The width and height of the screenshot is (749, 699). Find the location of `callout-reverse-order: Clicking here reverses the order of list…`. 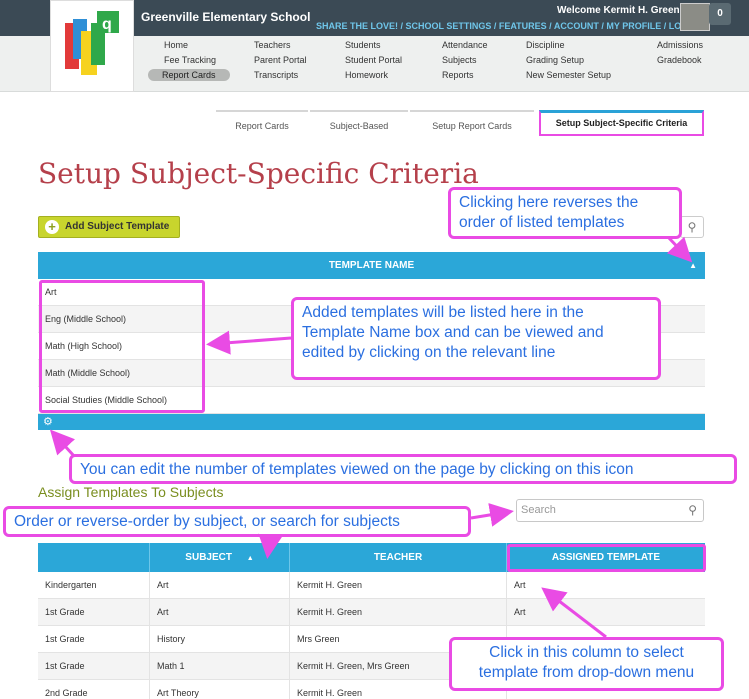

callout-reverse-order: Clicking here reverses the order of list… is located at coordinates (565, 213).